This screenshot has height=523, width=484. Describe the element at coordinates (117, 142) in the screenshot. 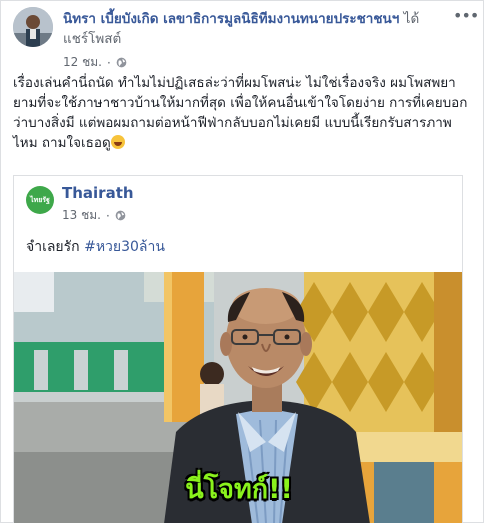

I see `laughing-emoji-icon` at that location.